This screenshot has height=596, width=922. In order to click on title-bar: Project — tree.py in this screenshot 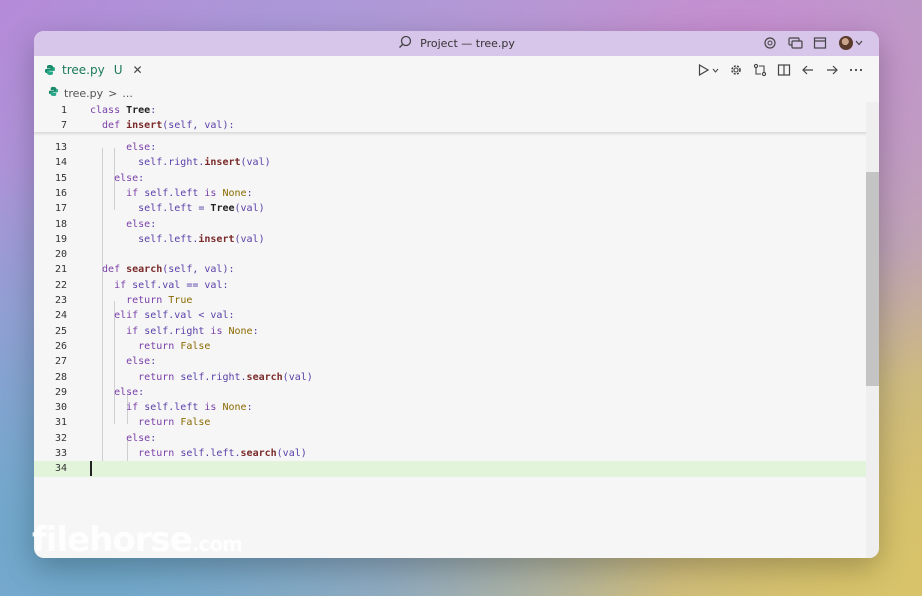, I will do `click(456, 43)`.